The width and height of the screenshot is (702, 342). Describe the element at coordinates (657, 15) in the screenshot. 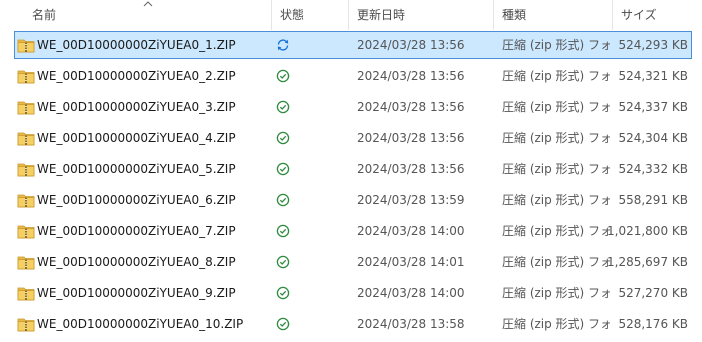

I see `column-header-size: サイズ` at that location.